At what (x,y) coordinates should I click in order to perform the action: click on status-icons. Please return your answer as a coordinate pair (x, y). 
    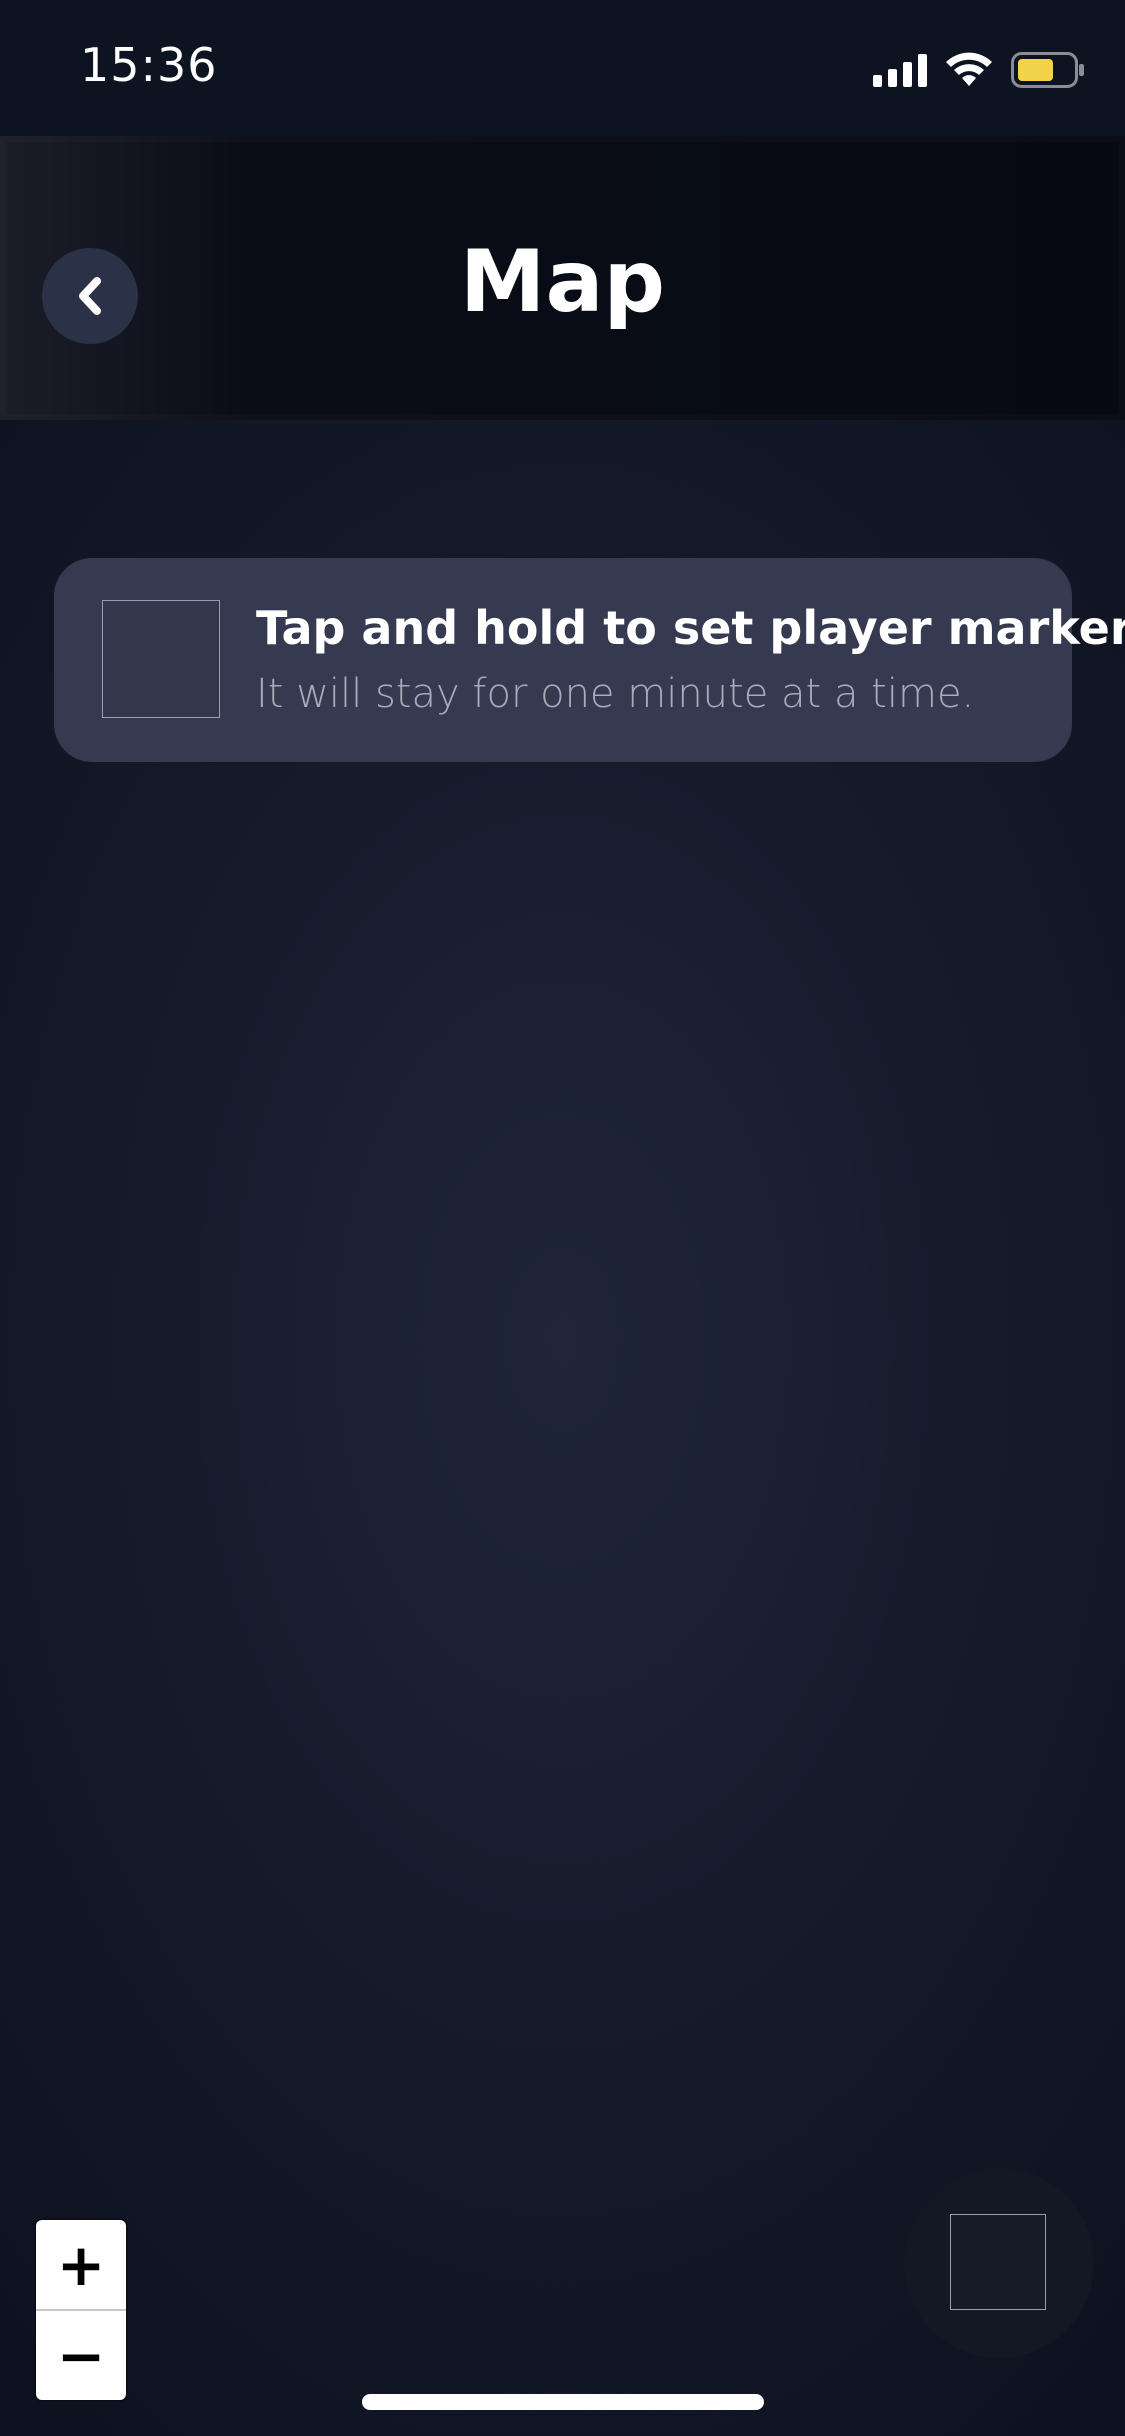
    Looking at the image, I should click on (979, 70).